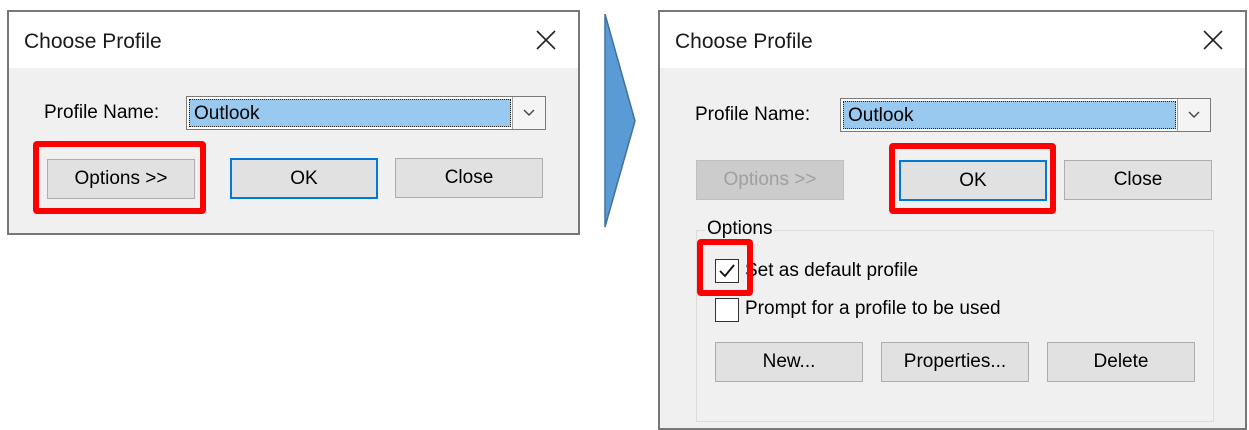 The image size is (1249, 430). I want to click on set-default-checkbox, so click(727, 271).